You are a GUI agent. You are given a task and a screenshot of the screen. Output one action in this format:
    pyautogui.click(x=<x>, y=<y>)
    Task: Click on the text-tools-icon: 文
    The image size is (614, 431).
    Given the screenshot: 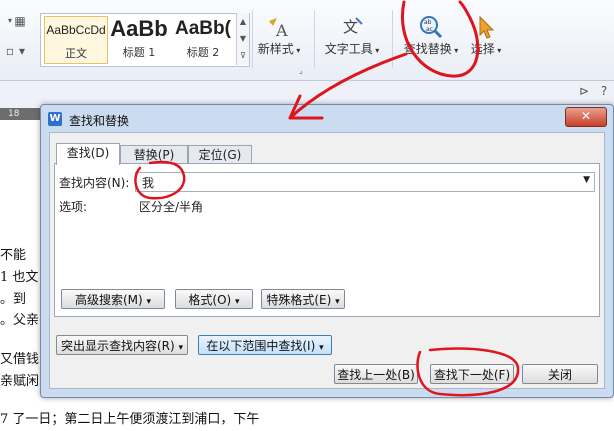 What is the action you would take?
    pyautogui.click(x=352, y=27)
    